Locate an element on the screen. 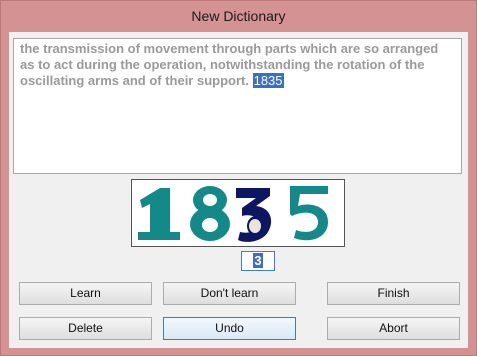 Image resolution: width=477 pixels, height=356 pixels. digit-8-glyph is located at coordinates (210, 213).